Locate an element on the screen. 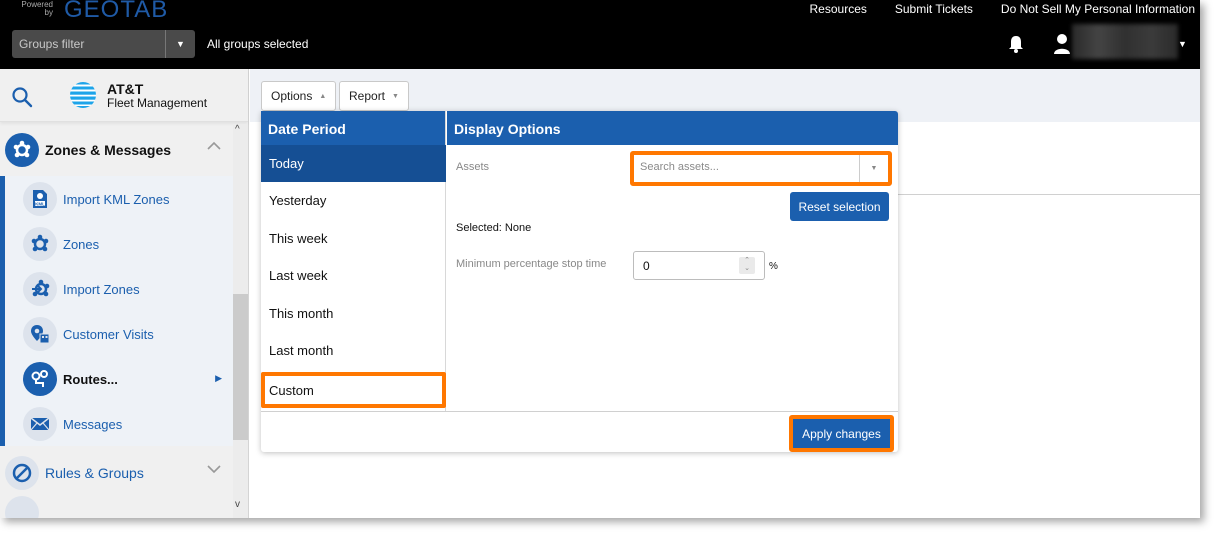 Image resolution: width=1218 pixels, height=536 pixels. groups-filter: Groups filter ▼ is located at coordinates (103, 44).